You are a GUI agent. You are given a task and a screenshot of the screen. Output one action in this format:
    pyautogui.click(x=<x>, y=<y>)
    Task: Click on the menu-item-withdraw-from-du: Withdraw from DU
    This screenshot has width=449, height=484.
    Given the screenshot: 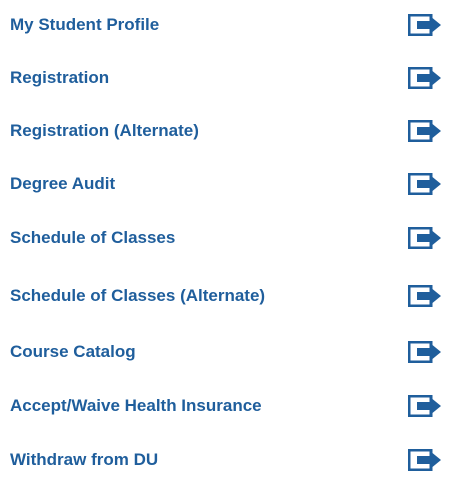 What is the action you would take?
    pyautogui.click(x=226, y=460)
    